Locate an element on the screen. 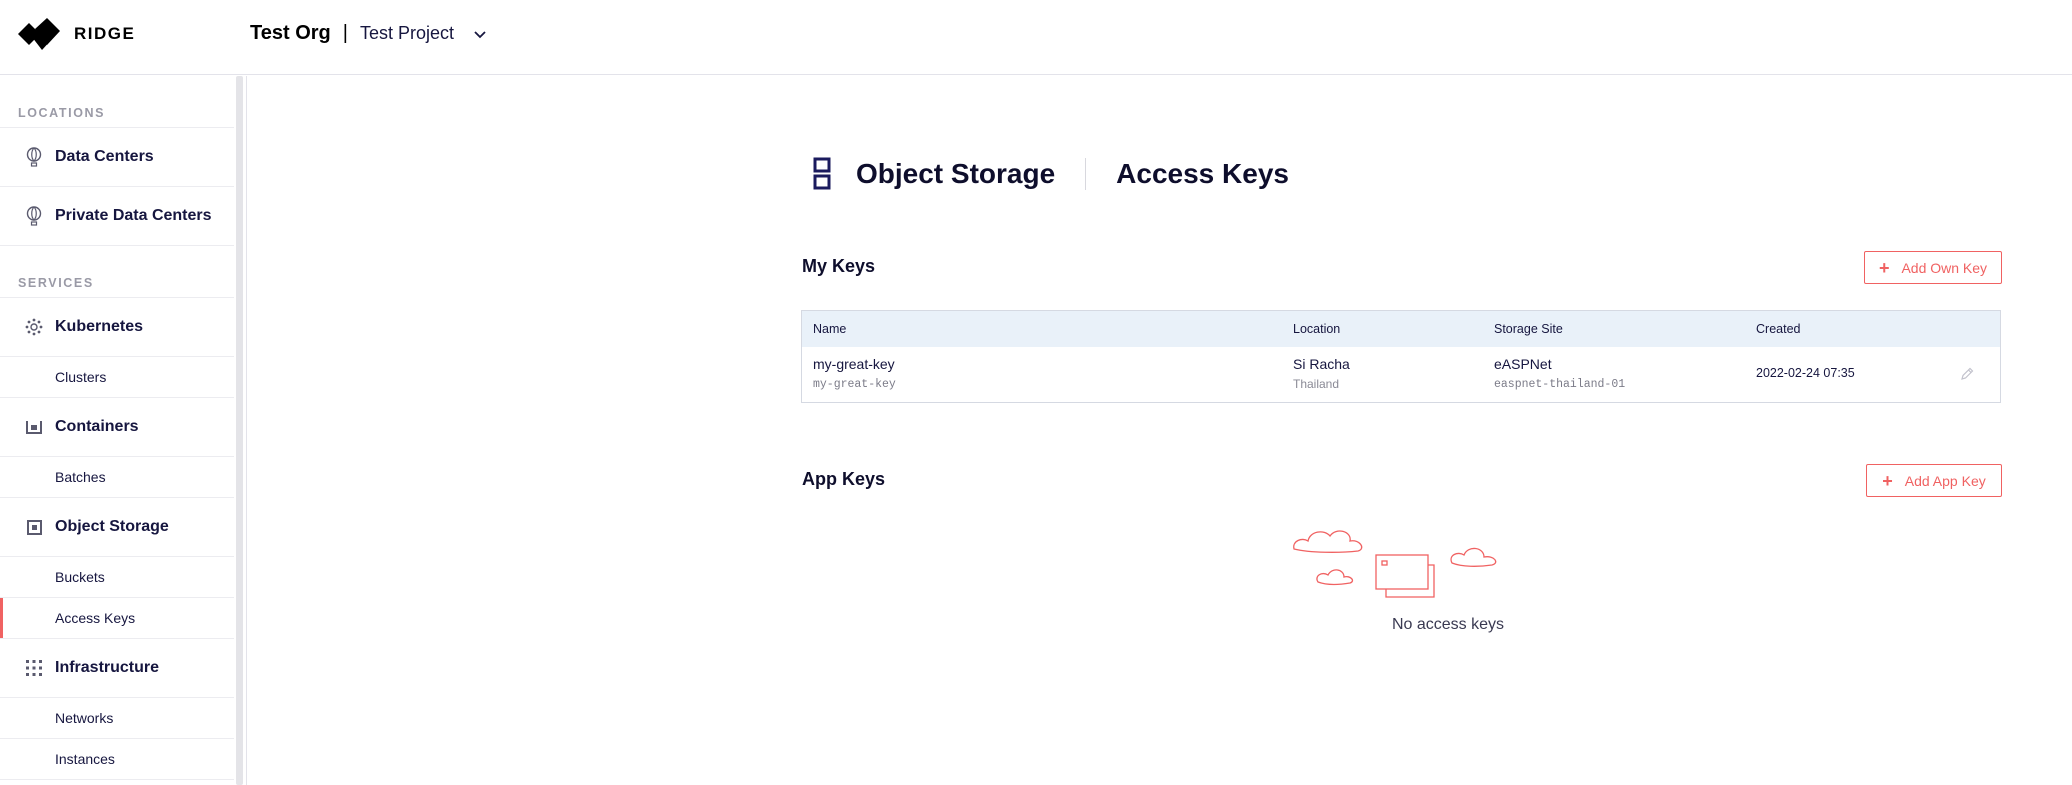 The width and height of the screenshot is (2072, 785). grid-dots-icon is located at coordinates (34, 668).